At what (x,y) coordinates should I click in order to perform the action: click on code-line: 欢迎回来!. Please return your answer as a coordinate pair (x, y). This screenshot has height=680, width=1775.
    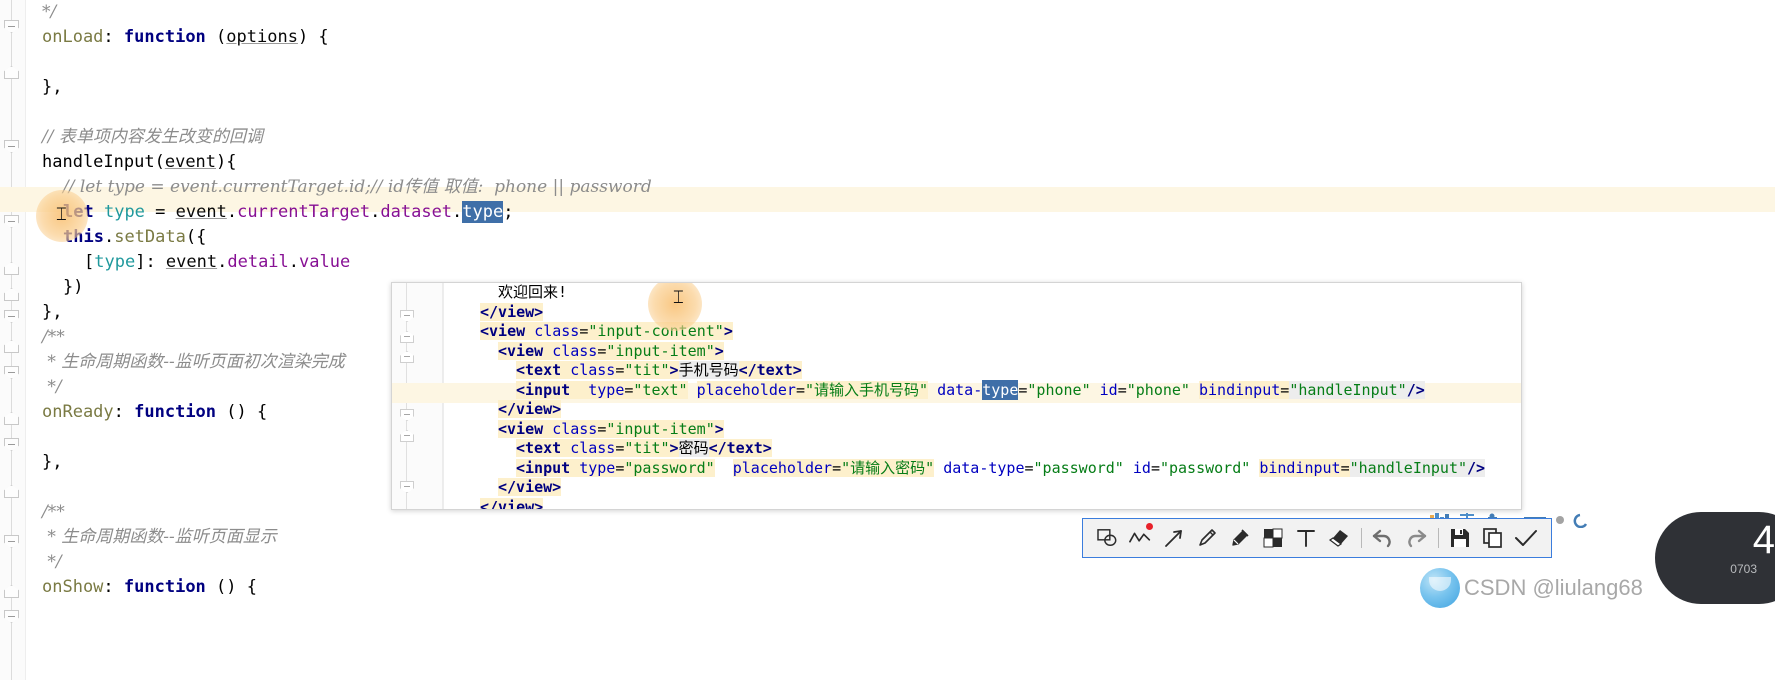
    Looking at the image, I should click on (964, 293).